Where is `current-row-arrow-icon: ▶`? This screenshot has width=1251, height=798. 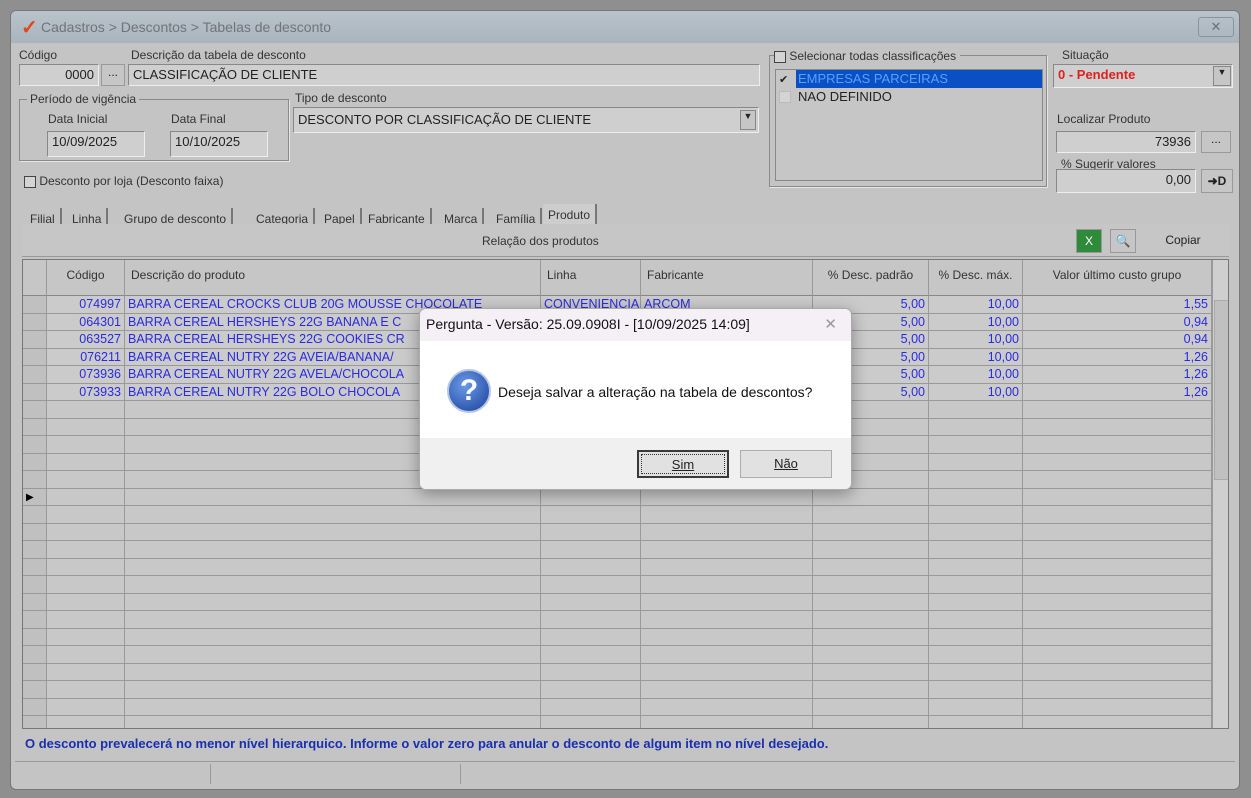
current-row-arrow-icon: ▶ is located at coordinates (35, 497).